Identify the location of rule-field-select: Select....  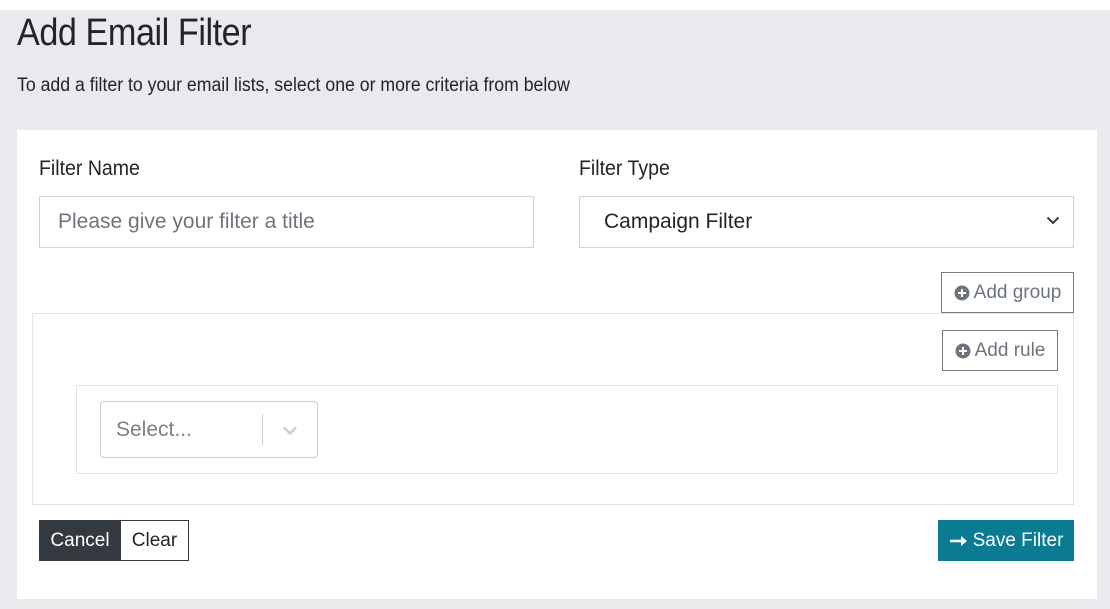
(209, 429).